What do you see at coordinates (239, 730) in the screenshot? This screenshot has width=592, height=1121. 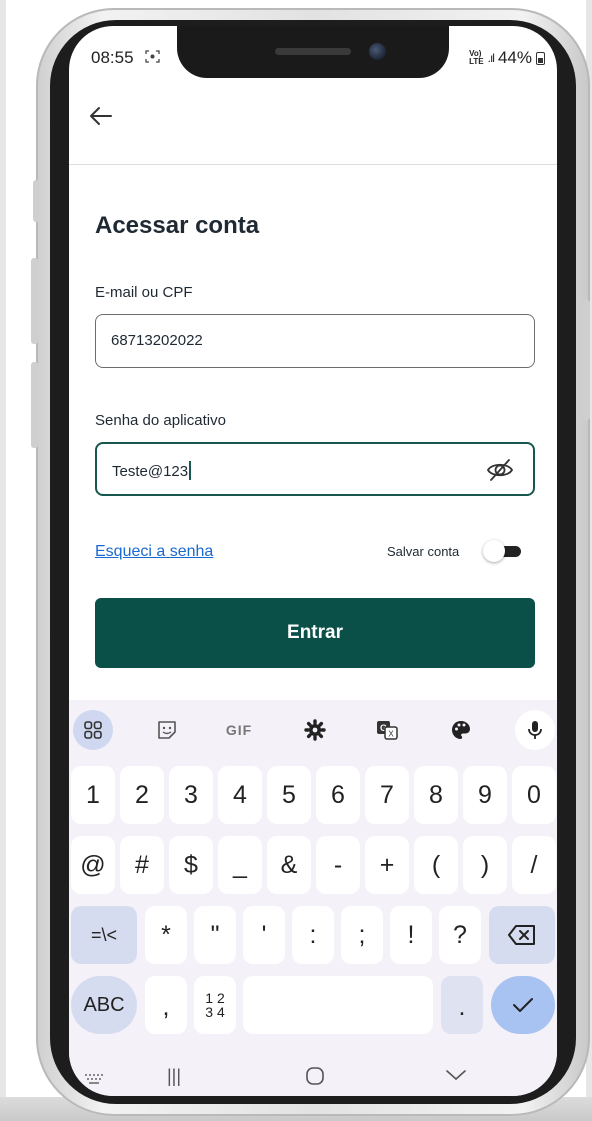 I see `gif-button: GIF` at bounding box center [239, 730].